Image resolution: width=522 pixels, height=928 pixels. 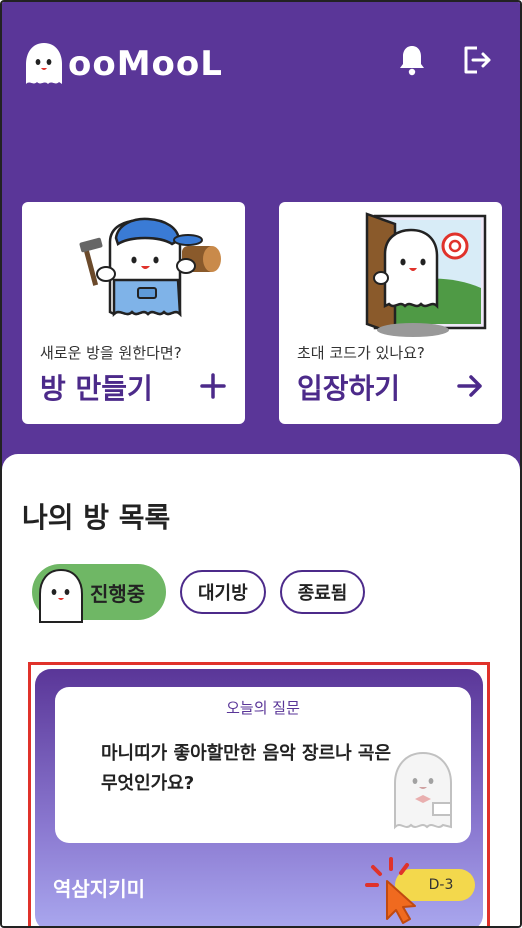 I want to click on enter-room-subtitle: 초대 코드가 있나요?, so click(x=361, y=353).